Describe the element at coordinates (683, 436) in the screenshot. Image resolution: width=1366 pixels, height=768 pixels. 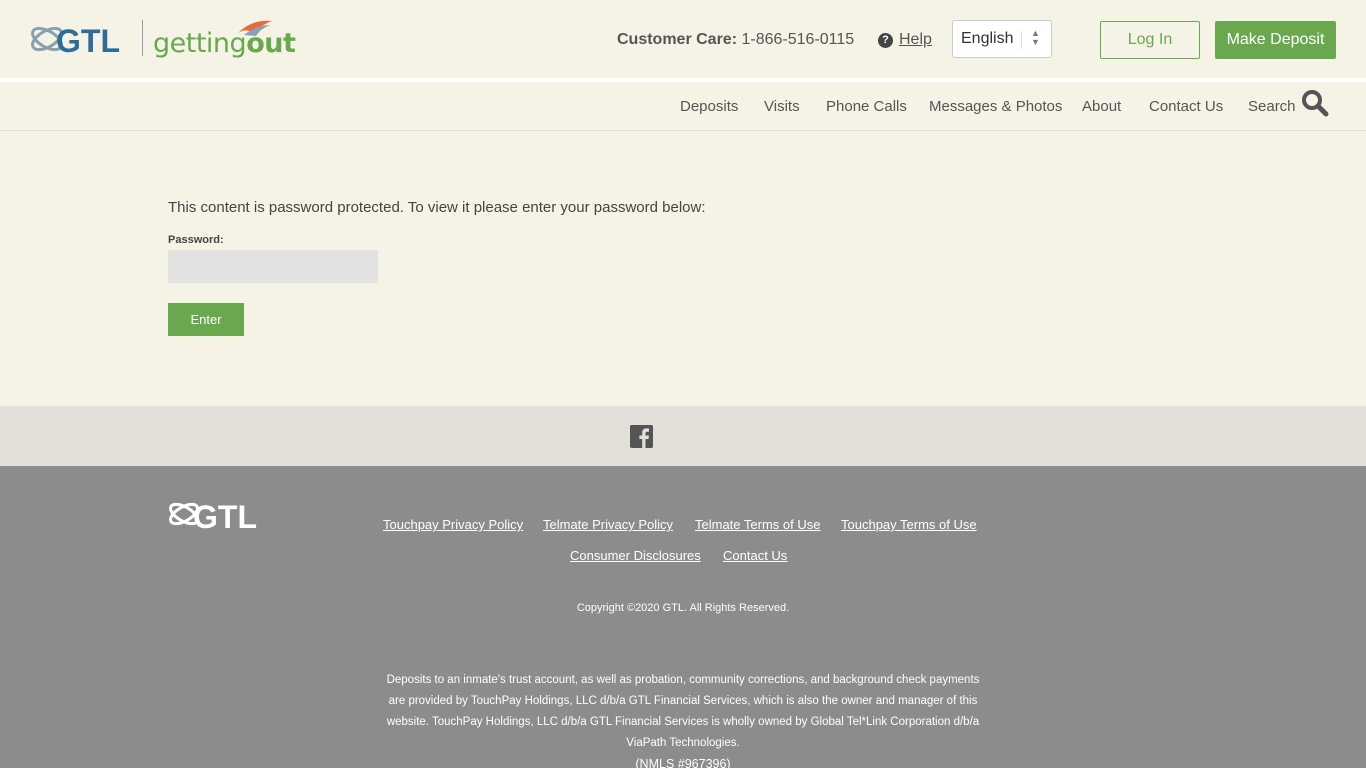
I see `social-strip` at that location.